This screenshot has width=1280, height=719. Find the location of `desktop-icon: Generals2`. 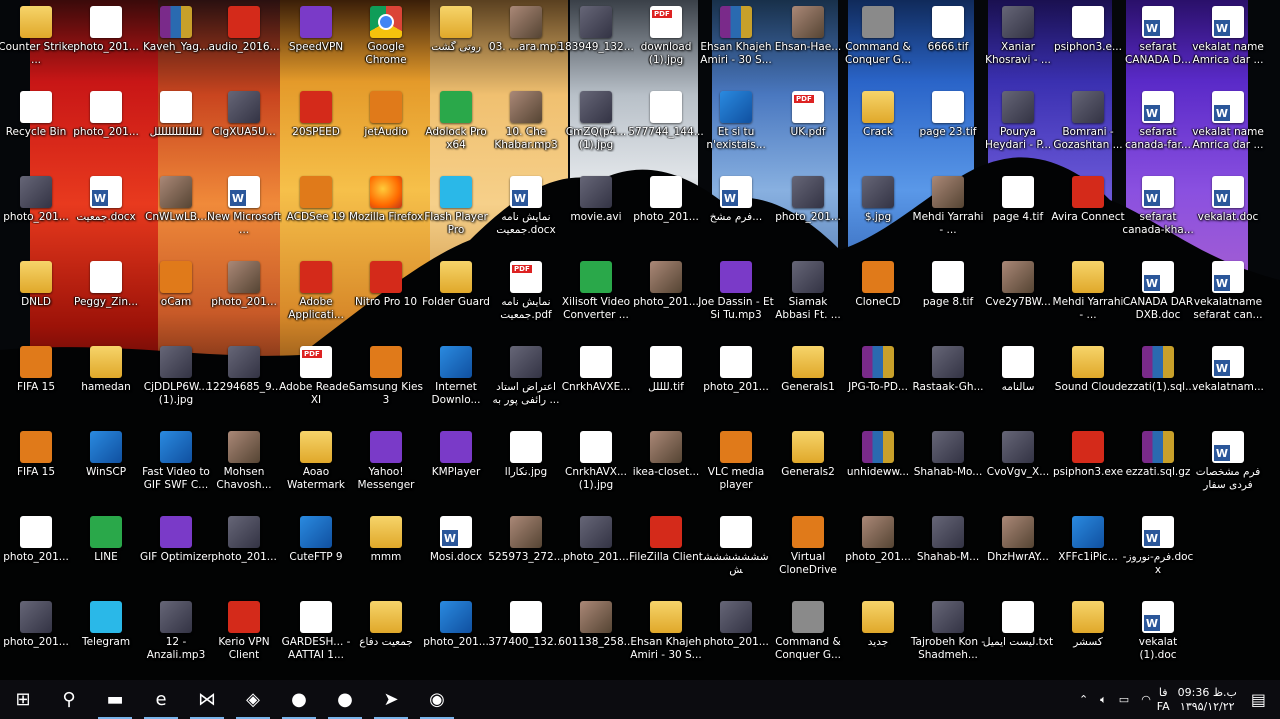

desktop-icon: Generals2 is located at coordinates (808, 473).